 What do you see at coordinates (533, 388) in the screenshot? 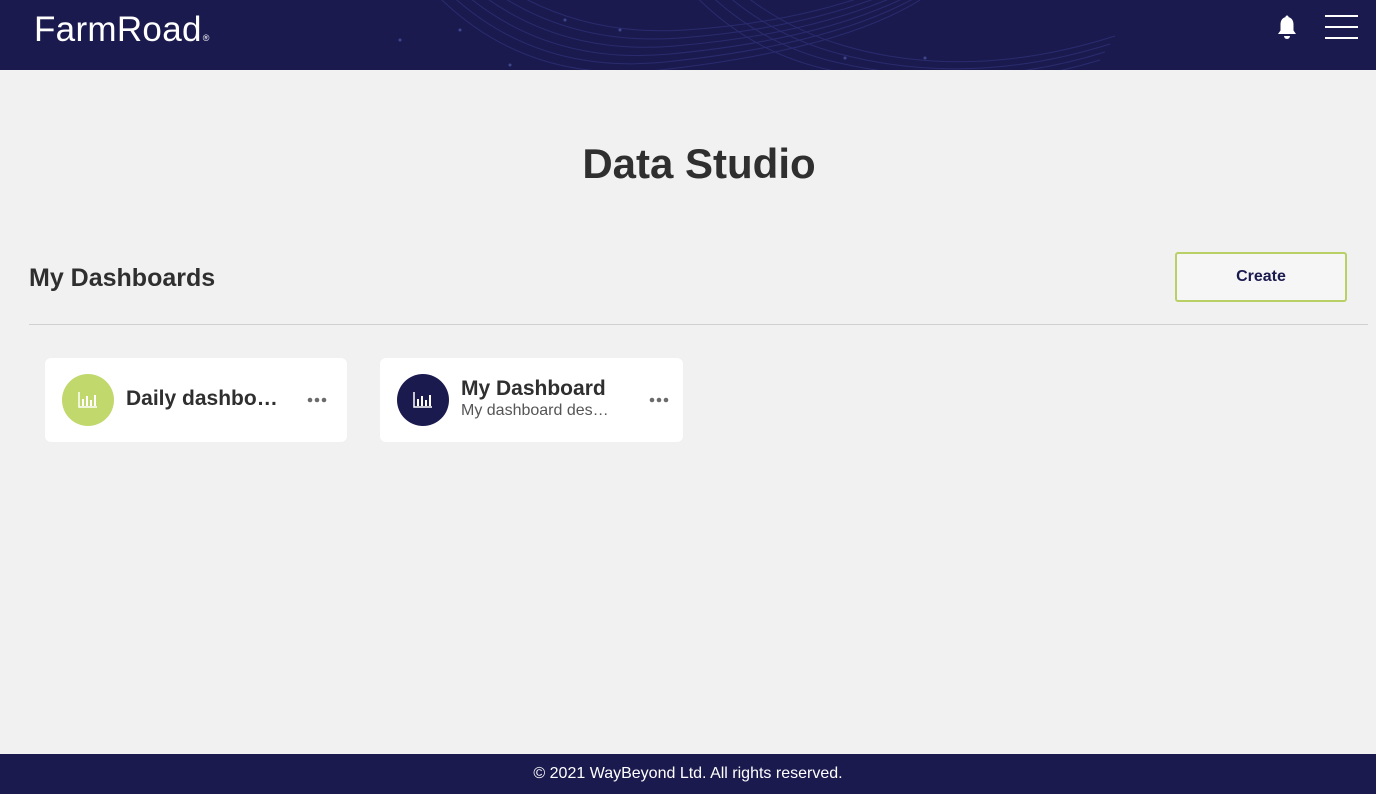
I see `dashboard-title: My Dashboard` at bounding box center [533, 388].